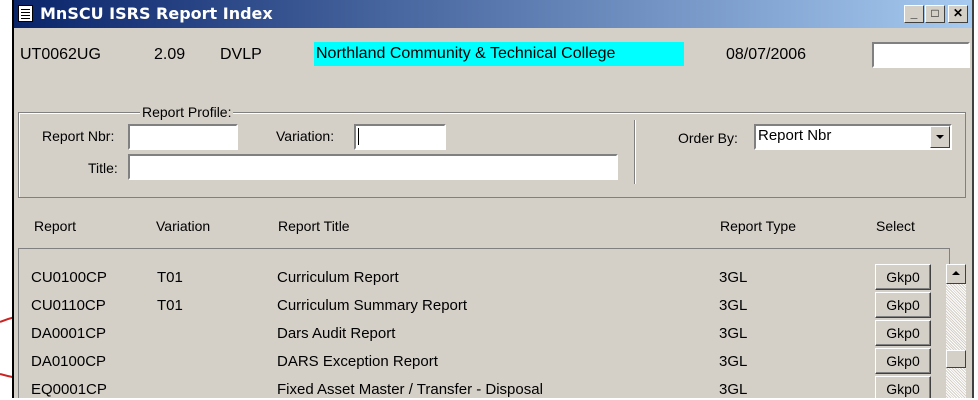  What do you see at coordinates (958, 14) in the screenshot?
I see `close-button: ✕` at bounding box center [958, 14].